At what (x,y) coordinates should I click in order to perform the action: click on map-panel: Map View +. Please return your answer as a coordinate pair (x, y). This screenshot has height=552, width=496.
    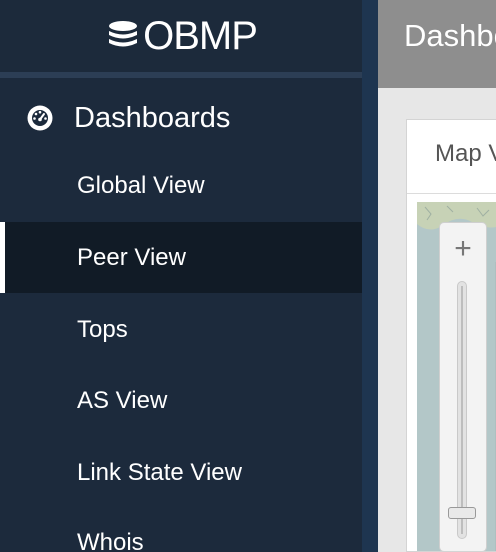
    Looking at the image, I should click on (451, 335).